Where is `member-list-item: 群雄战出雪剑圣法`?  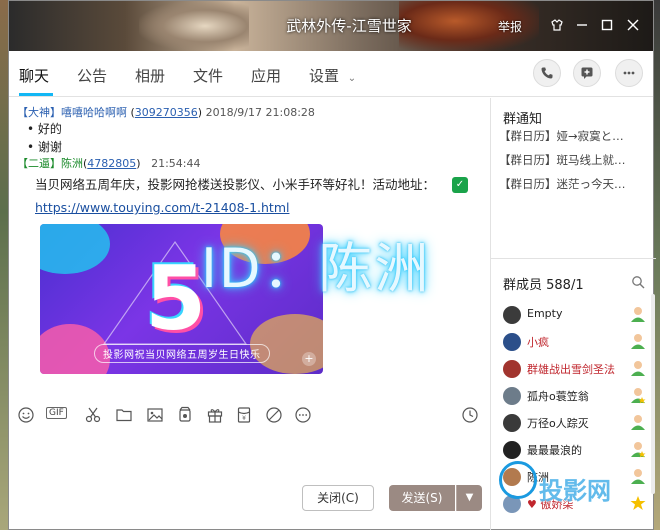
member-list-item: 群雄战出雪剑圣法 is located at coordinates (578, 369).